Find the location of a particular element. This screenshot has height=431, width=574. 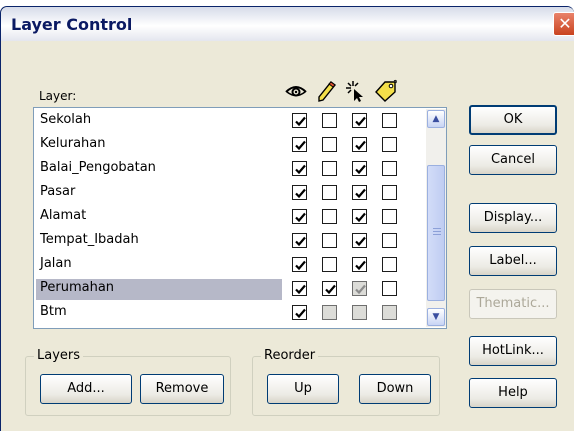

reorder-group: Reorder Up Down is located at coordinates (346, 382).